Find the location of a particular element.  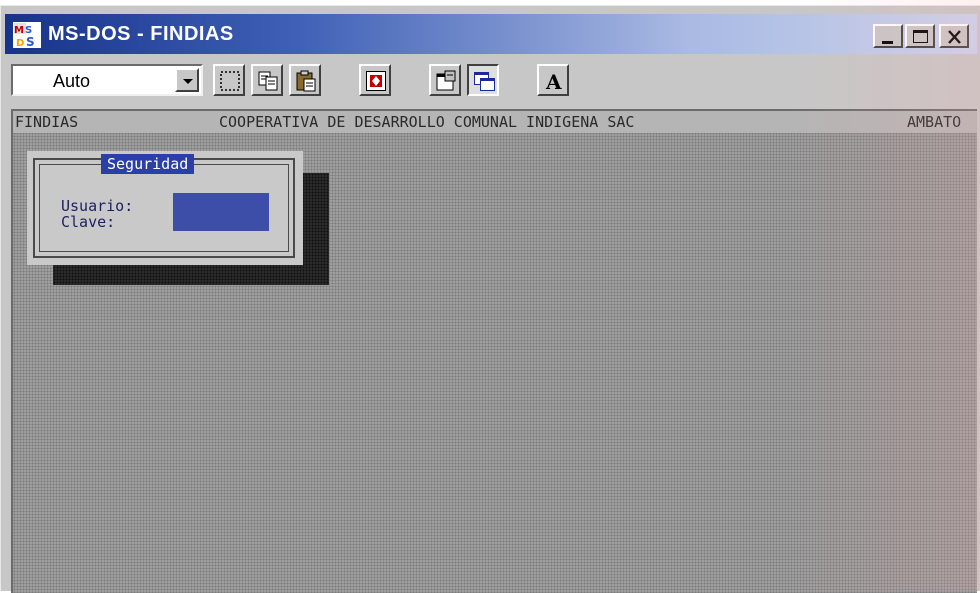

font-size-value: Auto is located at coordinates (72, 81).